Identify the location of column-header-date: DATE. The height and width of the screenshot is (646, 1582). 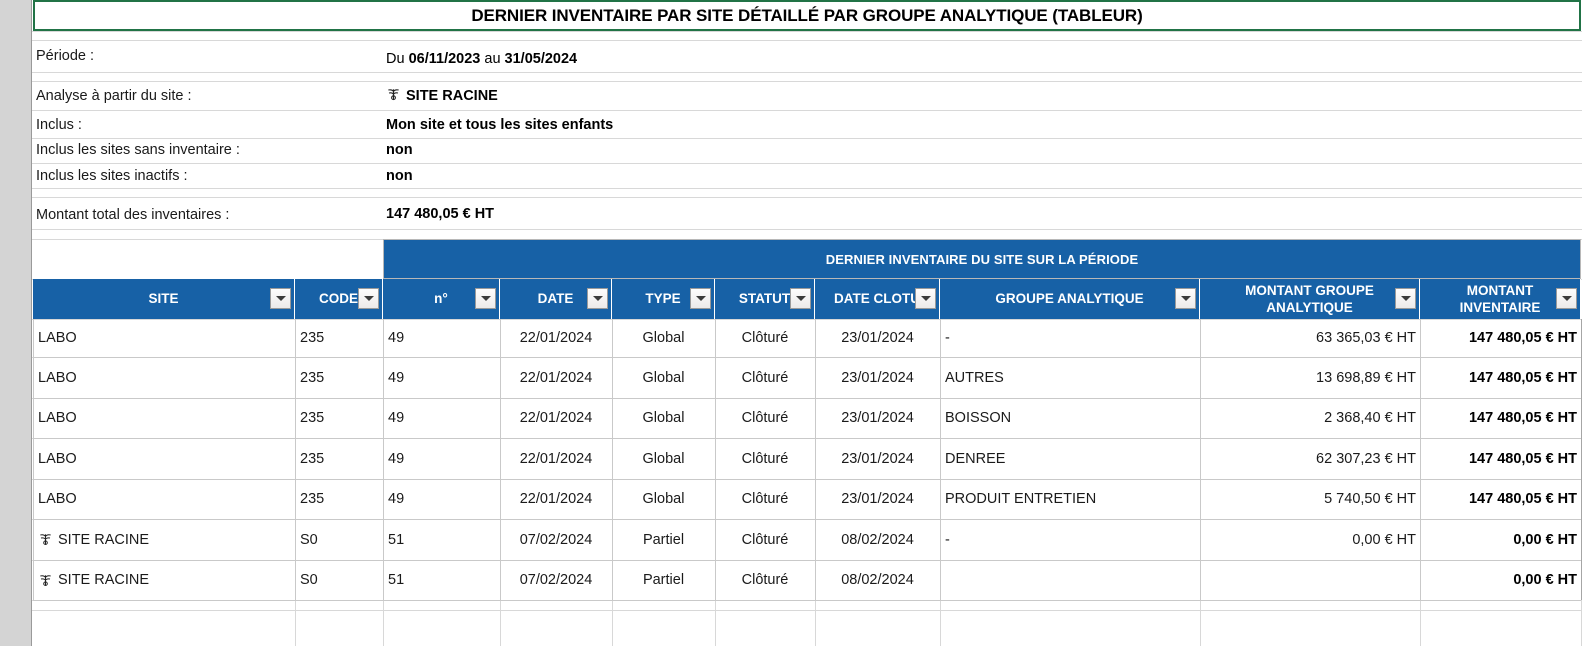
(556, 299).